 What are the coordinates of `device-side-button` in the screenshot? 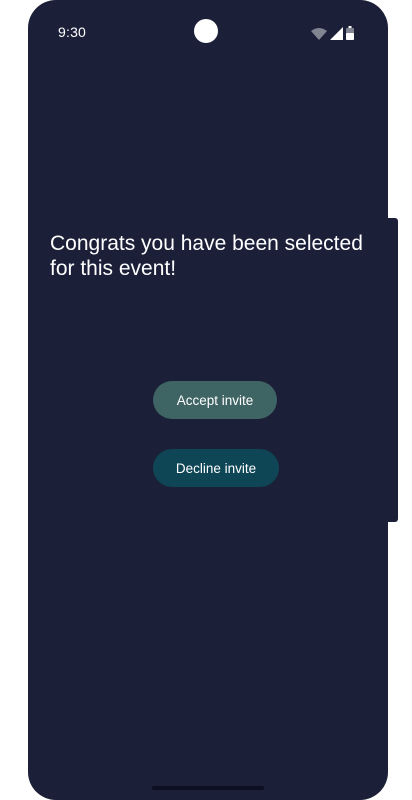 It's located at (393, 370).